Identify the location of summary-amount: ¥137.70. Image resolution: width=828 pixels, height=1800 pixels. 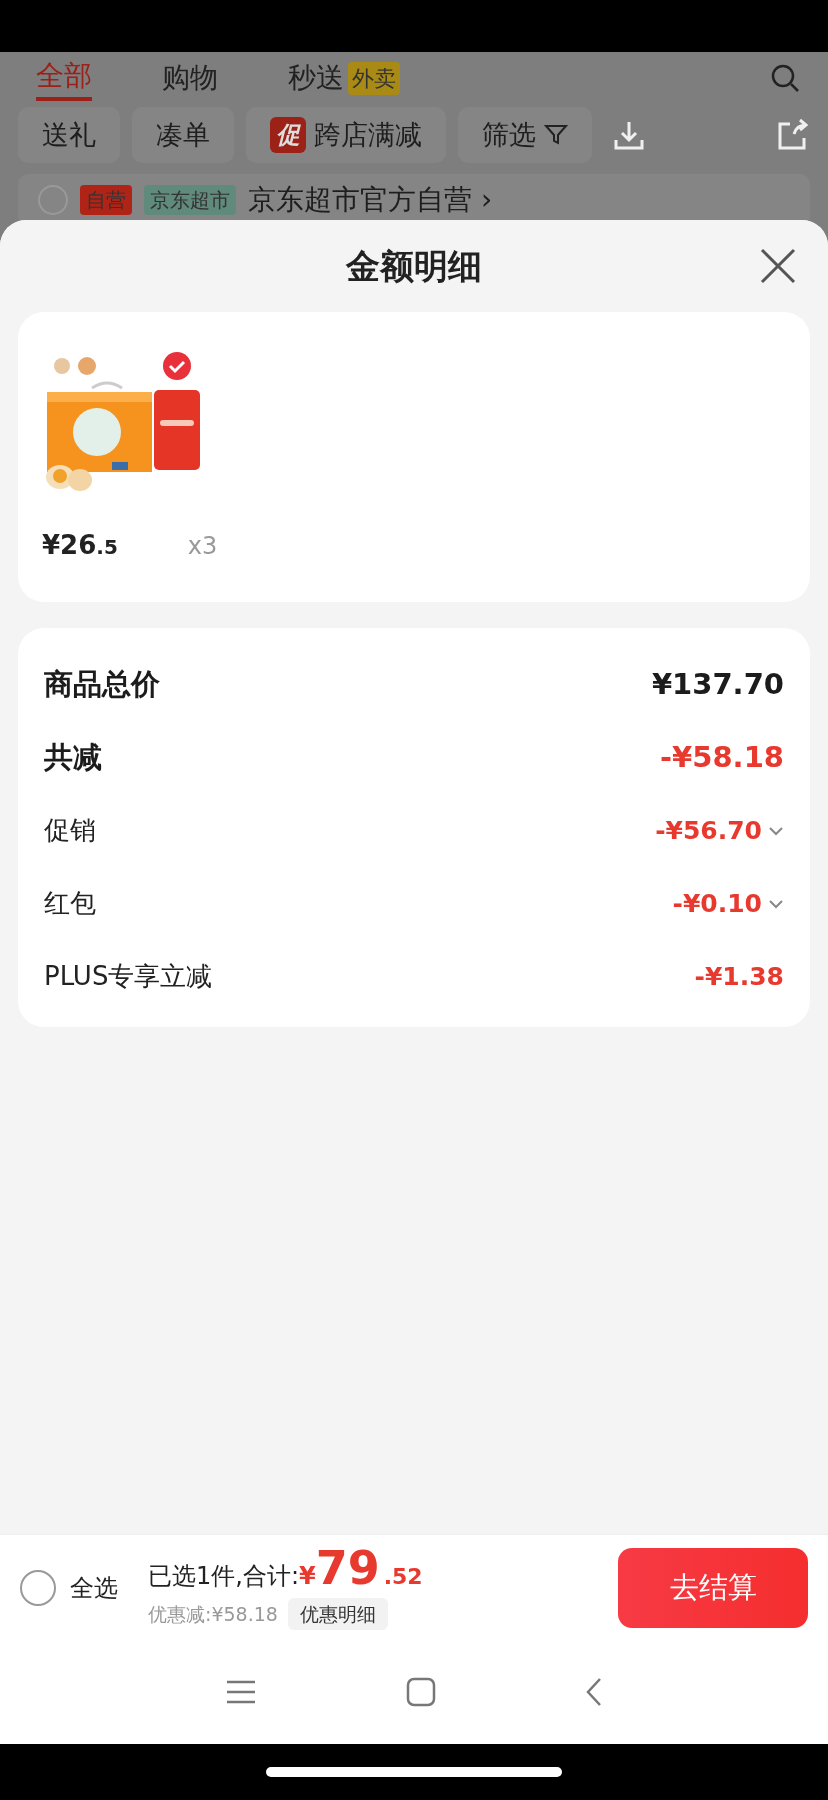
(717, 684).